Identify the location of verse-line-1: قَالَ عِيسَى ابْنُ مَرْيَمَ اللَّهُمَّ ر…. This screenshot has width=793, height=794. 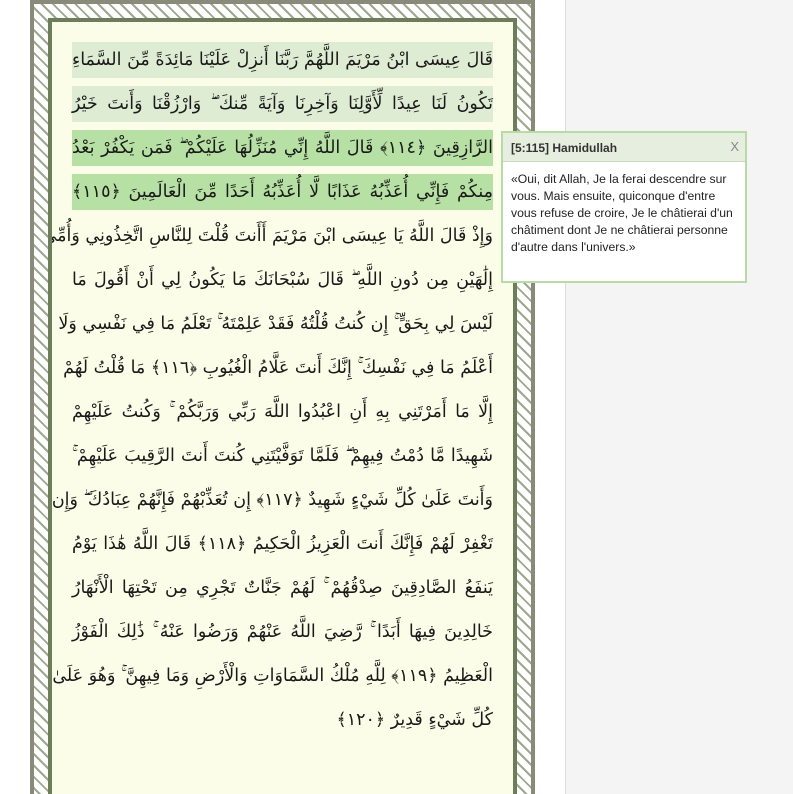
(282, 60).